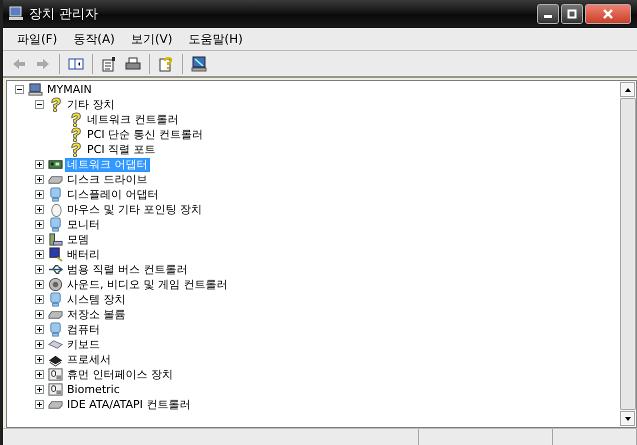  Describe the element at coordinates (127, 269) in the screenshot. I see `tree-item: 범용 직렬 버스 컨트롤러` at that location.